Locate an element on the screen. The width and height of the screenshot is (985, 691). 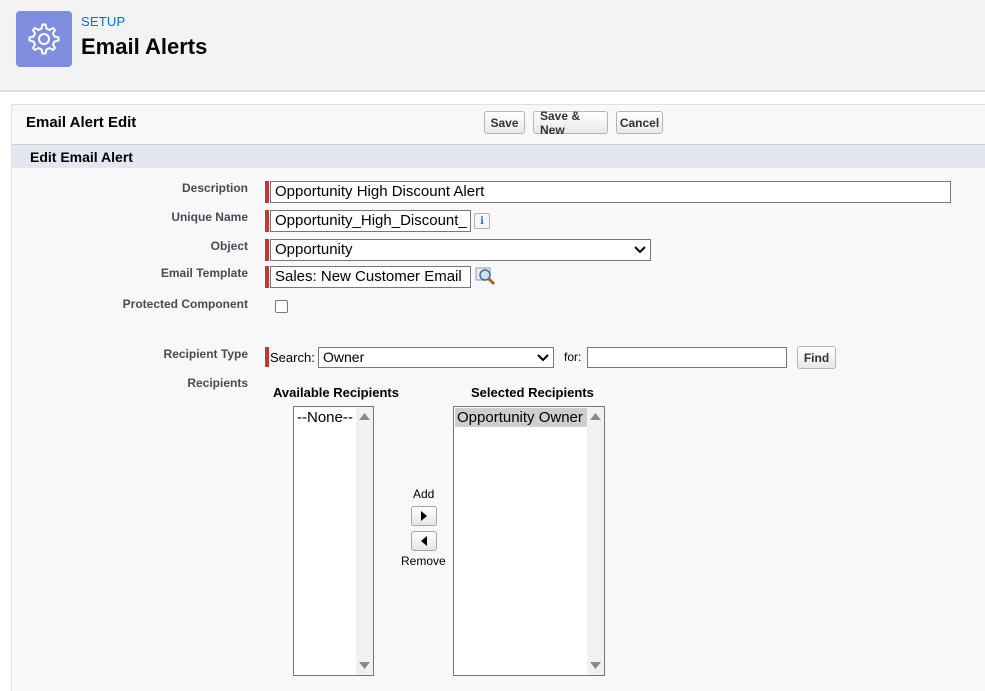
add-label: Add is located at coordinates (424, 494).